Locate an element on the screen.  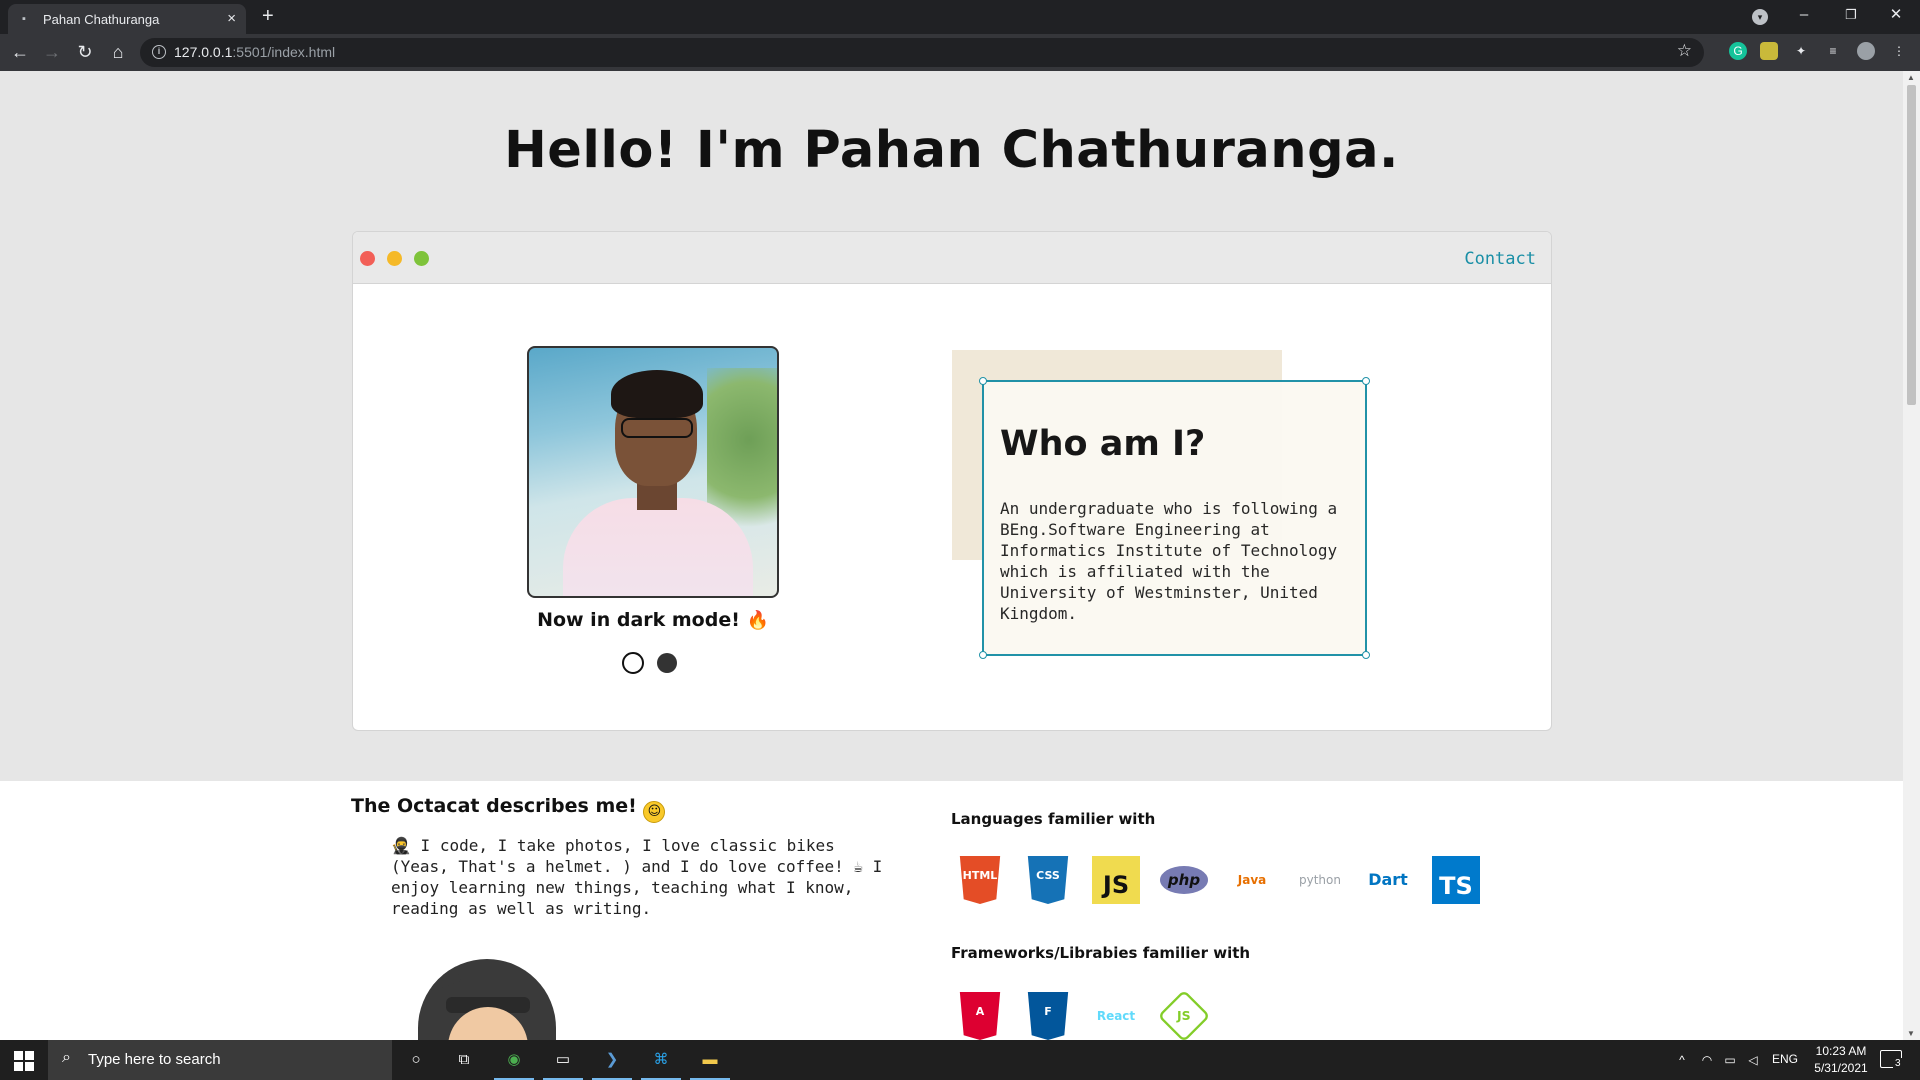
chrome-taskbar-icon: ◉ is located at coordinates (514, 1060).